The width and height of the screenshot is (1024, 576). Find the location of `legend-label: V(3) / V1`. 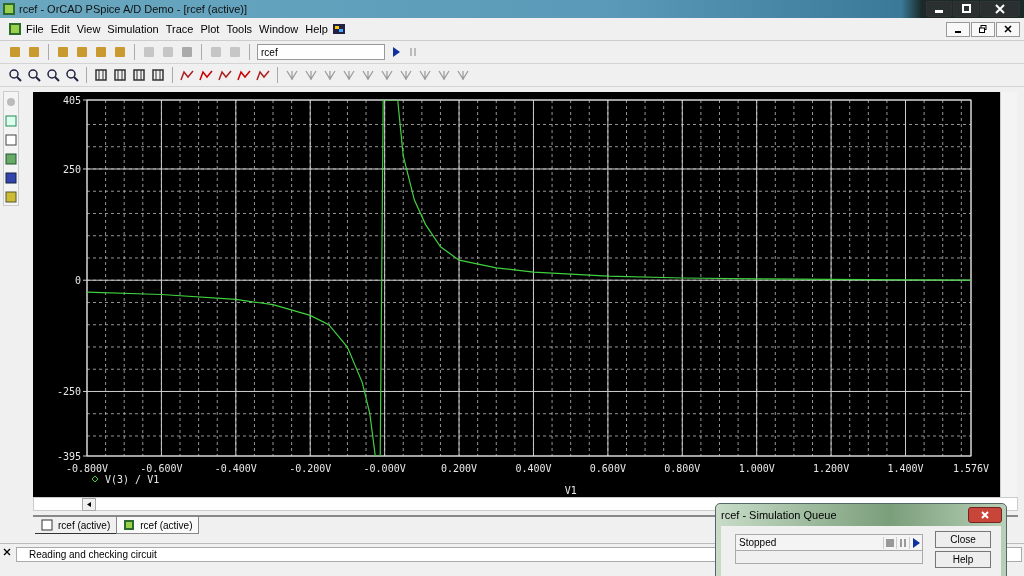

legend-label: V(3) / V1 is located at coordinates (132, 479).